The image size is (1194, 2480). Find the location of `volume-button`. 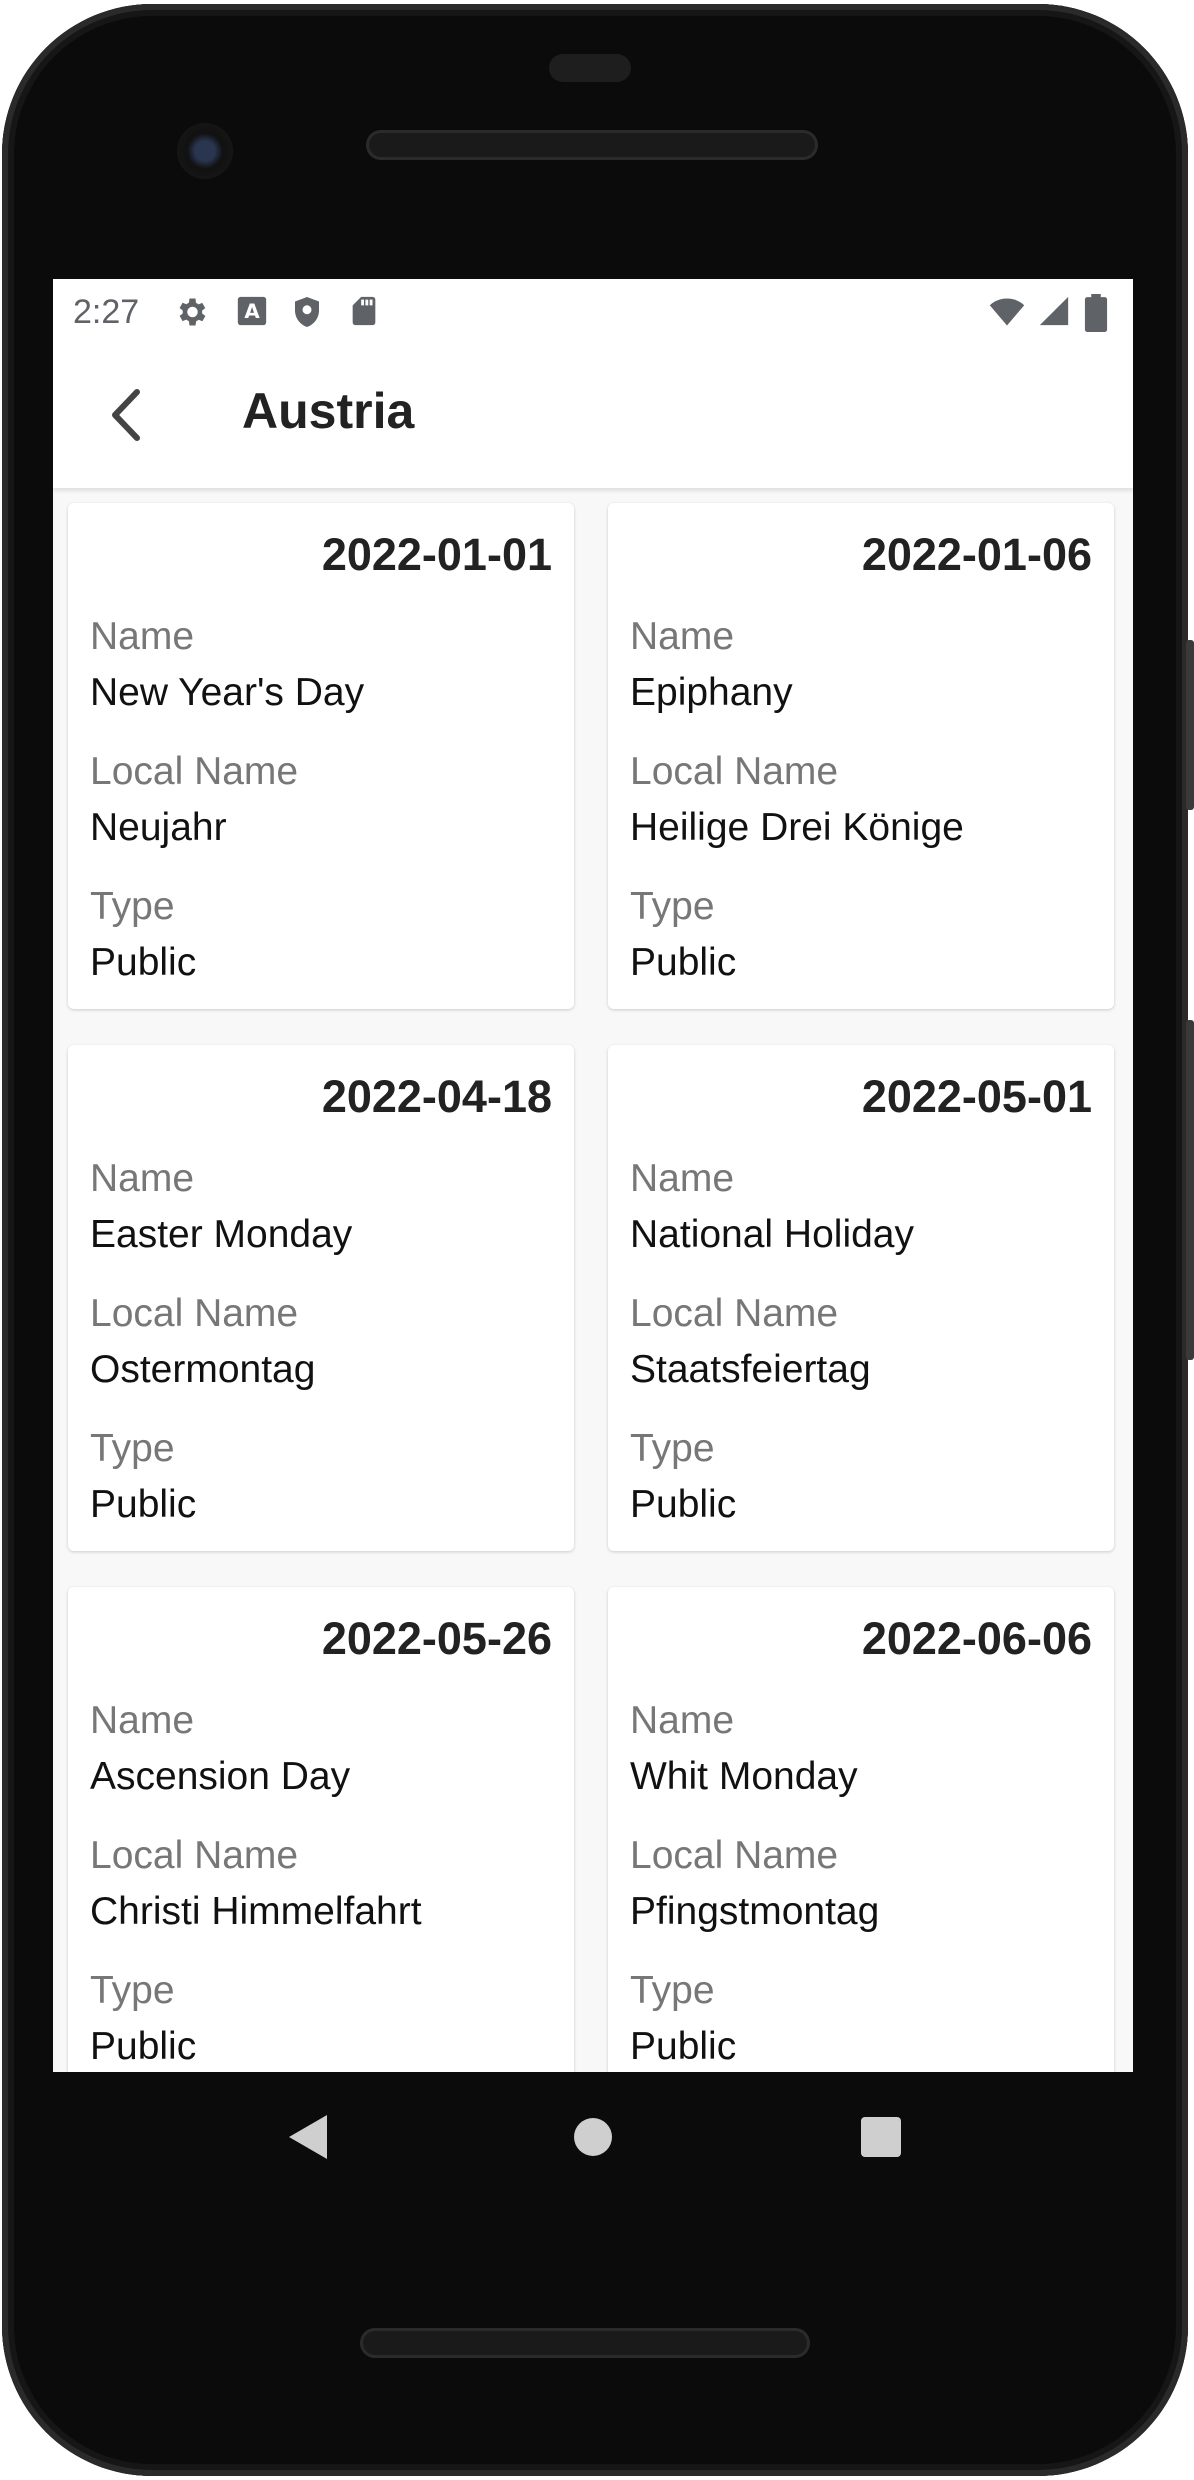

volume-button is located at coordinates (1190, 725).